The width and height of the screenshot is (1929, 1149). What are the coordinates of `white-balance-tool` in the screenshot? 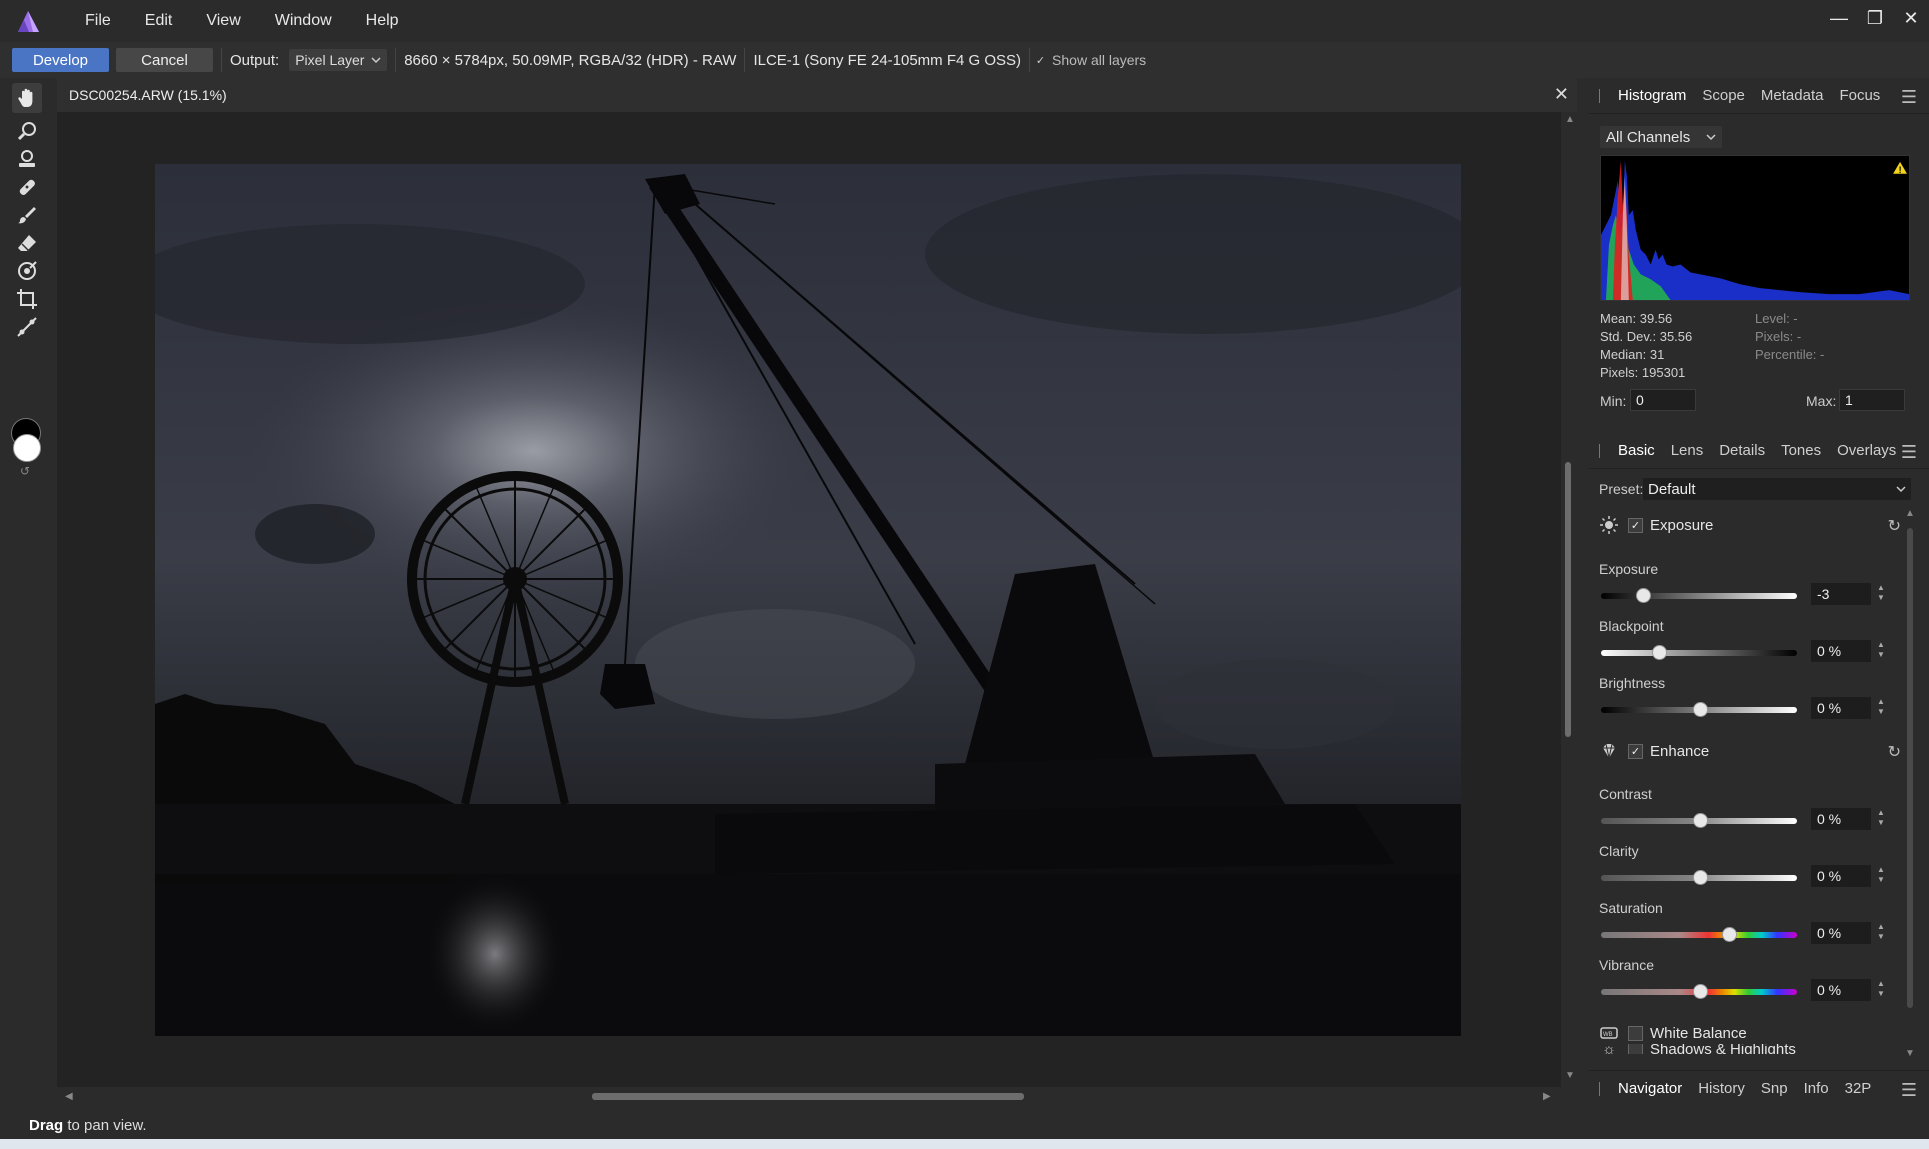 It's located at (27, 271).